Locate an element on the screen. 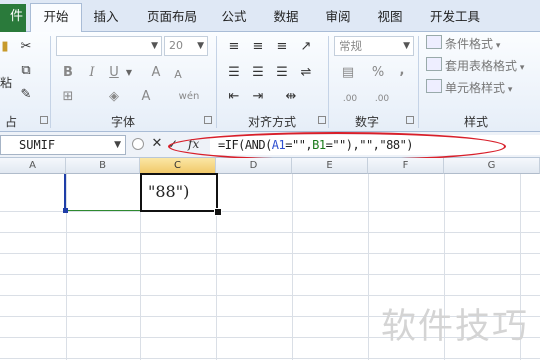  cancel-formula-button: ✕ is located at coordinates (157, 144).